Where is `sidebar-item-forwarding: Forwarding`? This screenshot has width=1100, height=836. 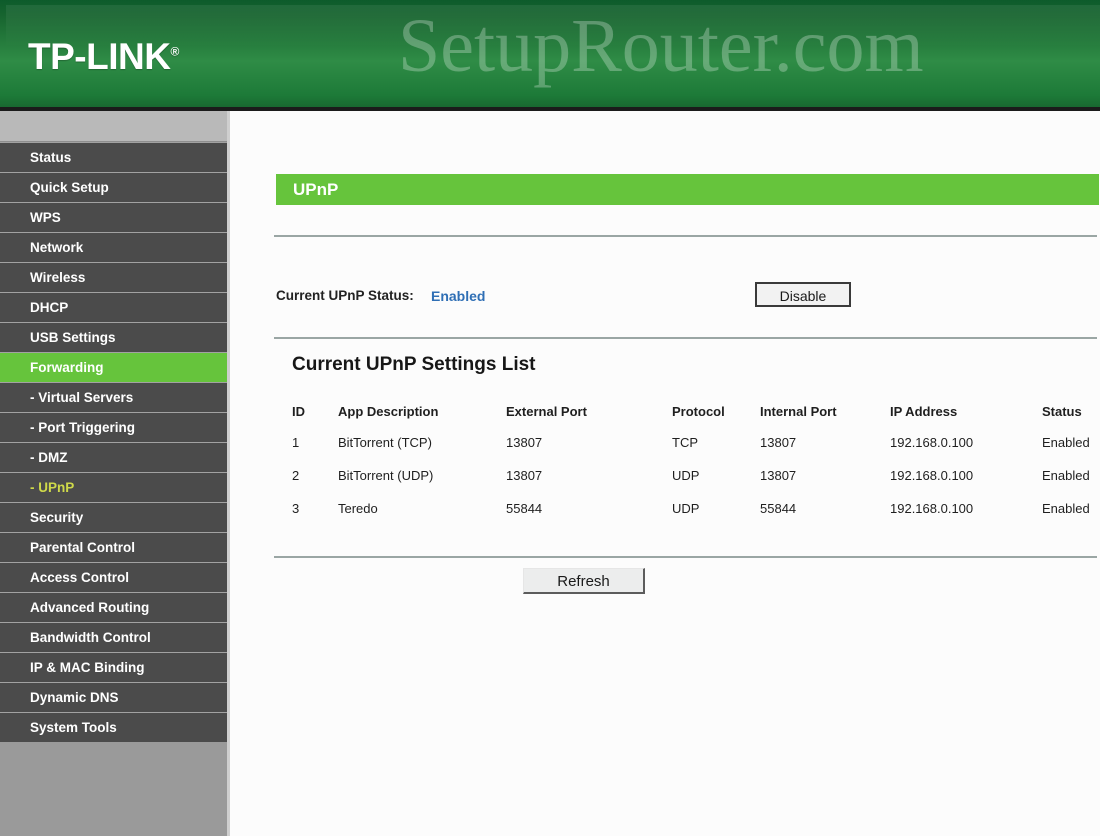
sidebar-item-forwarding: Forwarding is located at coordinates (113, 367).